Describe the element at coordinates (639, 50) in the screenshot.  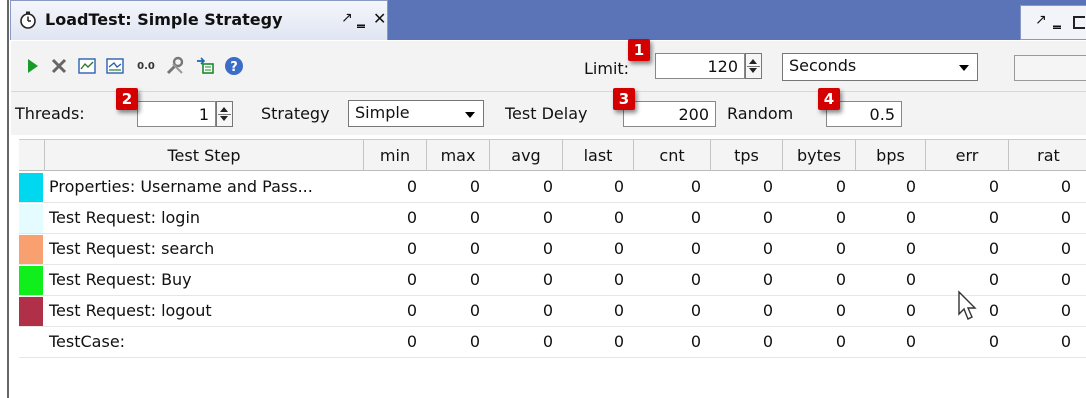
I see `callout-badge-1: 1` at that location.